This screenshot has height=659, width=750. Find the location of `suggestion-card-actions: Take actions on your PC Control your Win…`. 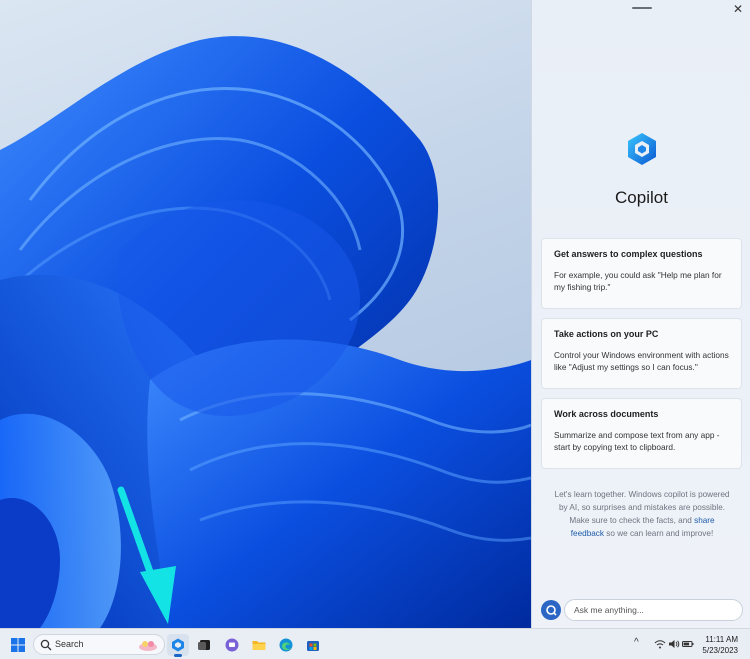

suggestion-card-actions: Take actions on your PC Control your Win… is located at coordinates (641, 353).